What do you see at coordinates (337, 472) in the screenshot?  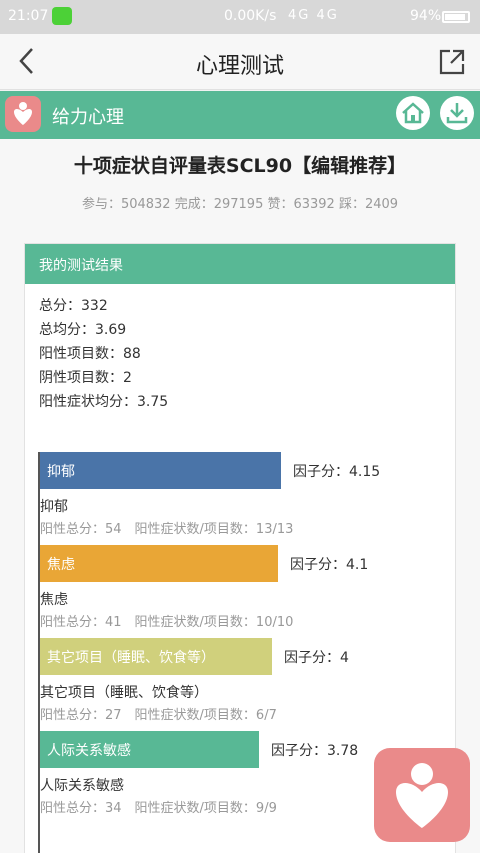 I see `factor-score: 因子分：4.15` at bounding box center [337, 472].